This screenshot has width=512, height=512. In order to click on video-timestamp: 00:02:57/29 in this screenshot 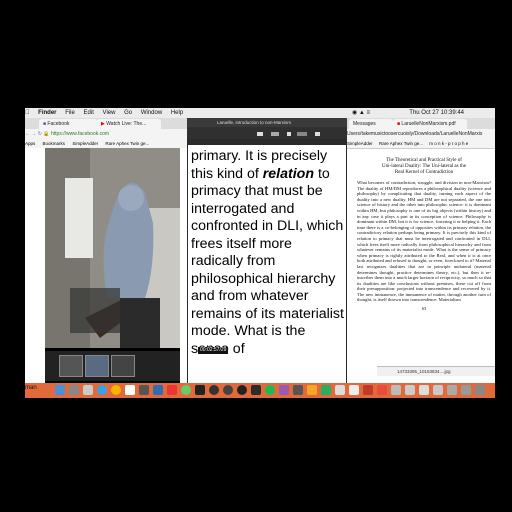, I will do `click(213, 350)`.